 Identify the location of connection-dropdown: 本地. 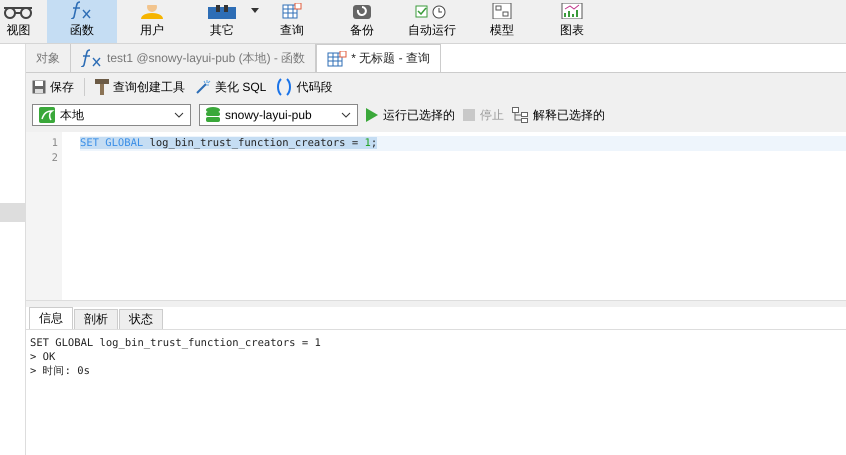
(111, 115).